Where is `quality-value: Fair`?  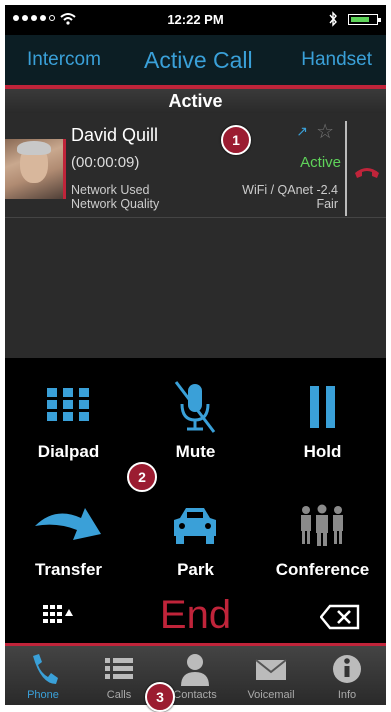 quality-value: Fair is located at coordinates (327, 204).